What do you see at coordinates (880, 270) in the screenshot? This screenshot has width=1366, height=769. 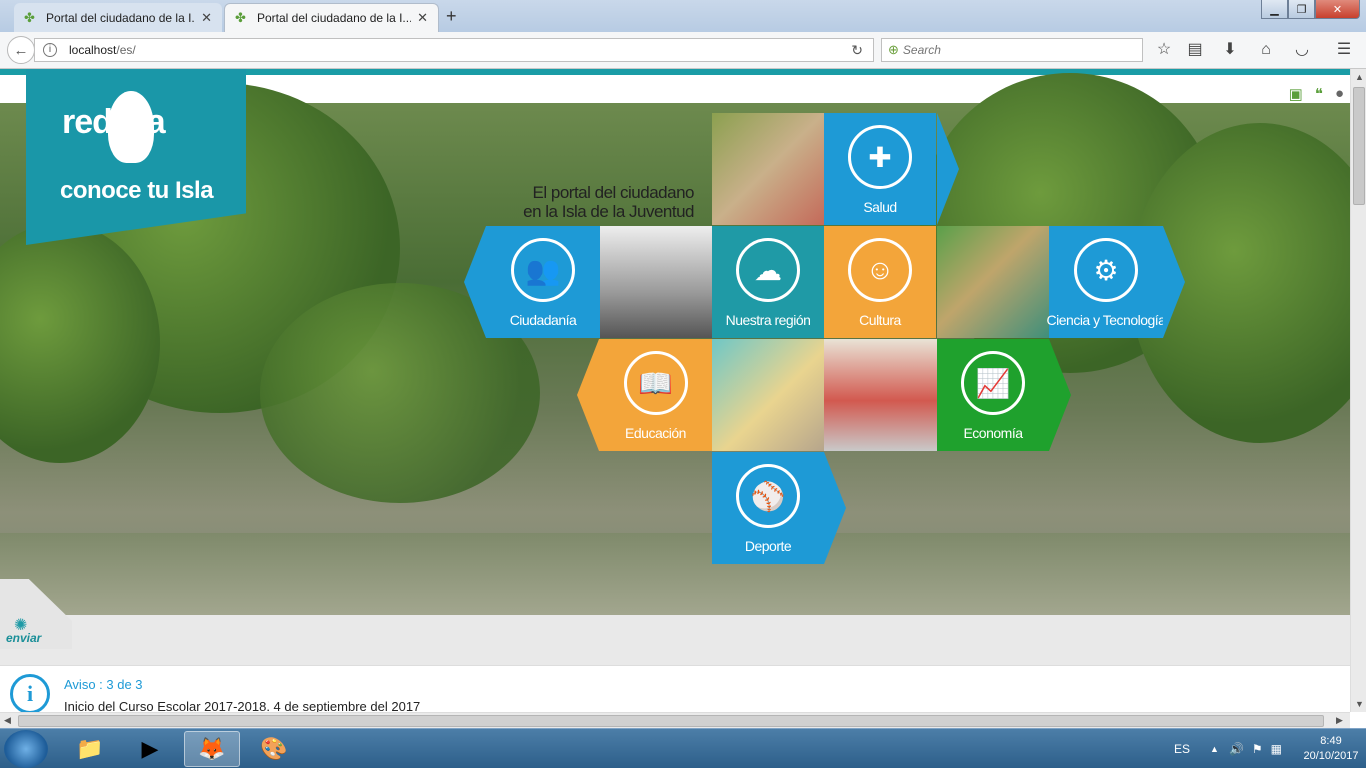 I see `theater-masks-icon: ☺` at bounding box center [880, 270].